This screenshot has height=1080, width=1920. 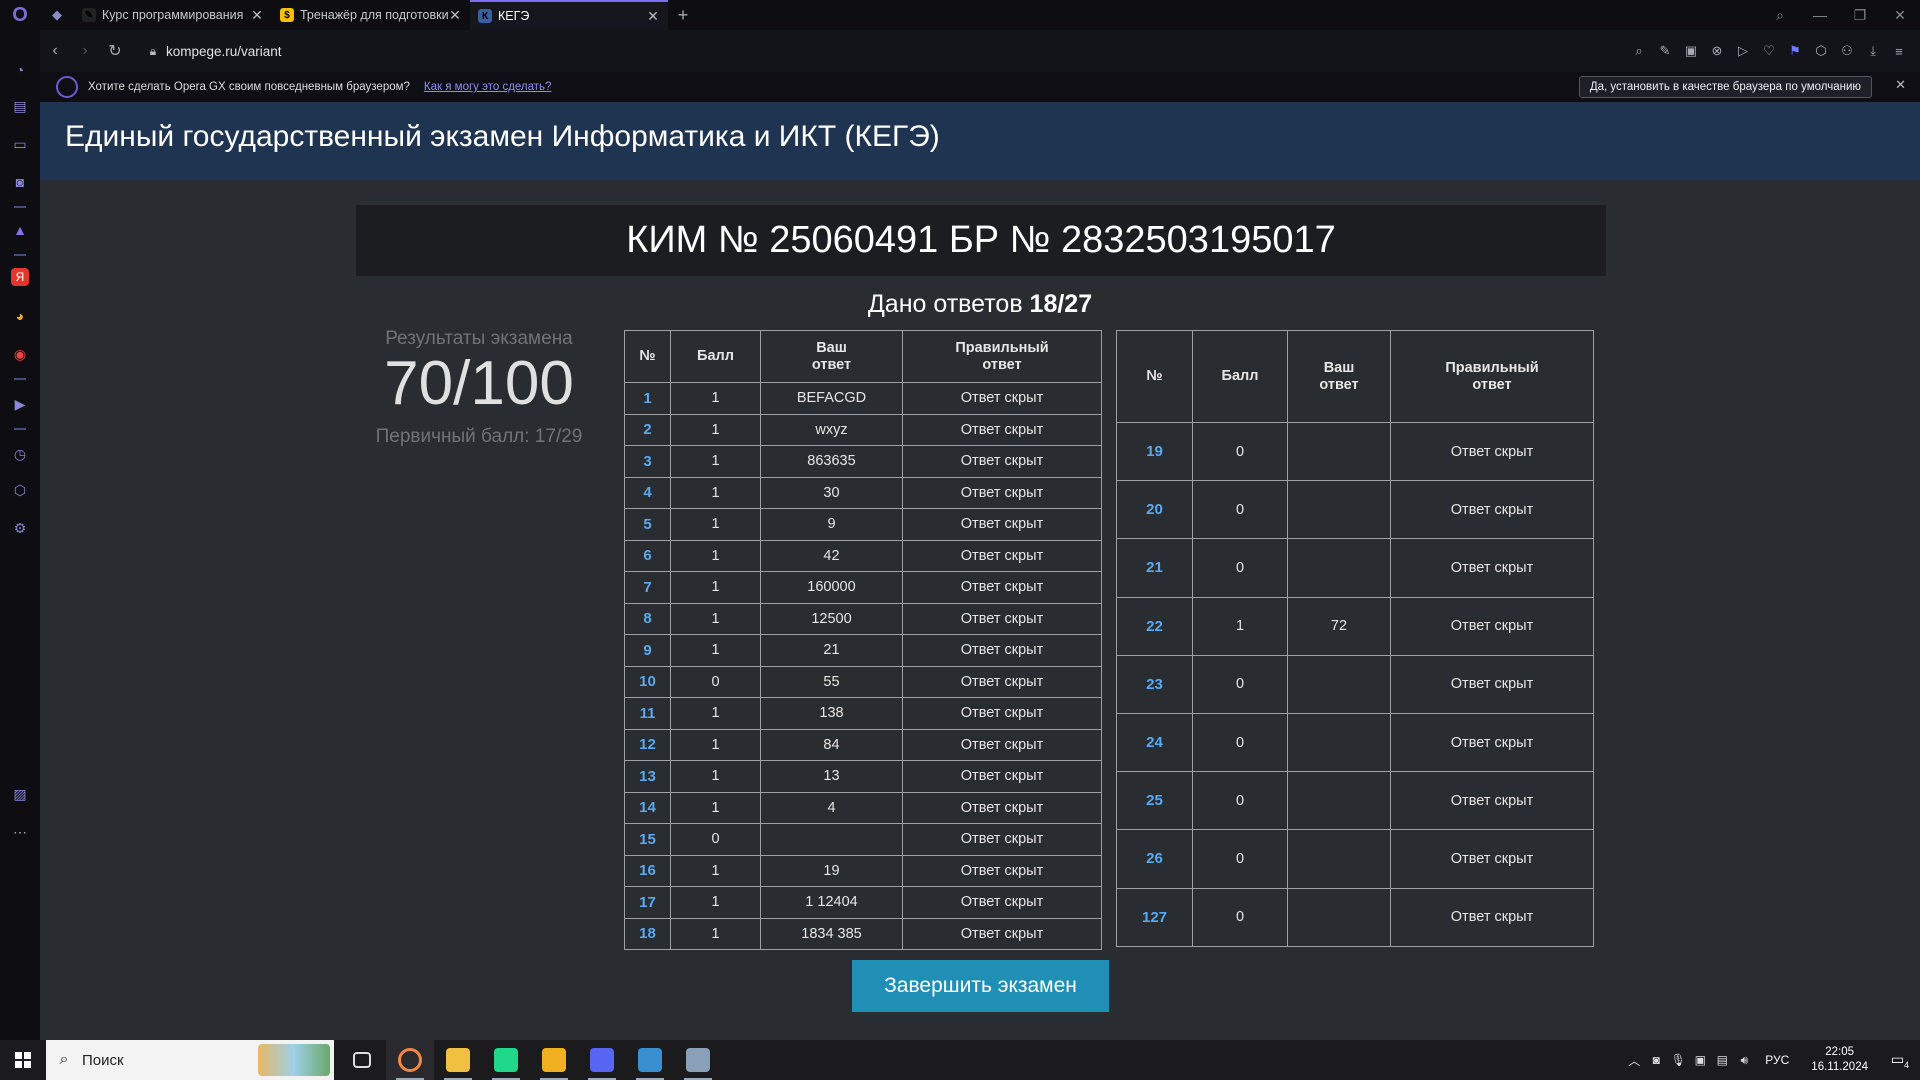 I want to click on clock: 22:05 16.11.2024, so click(x=1839, y=1060).